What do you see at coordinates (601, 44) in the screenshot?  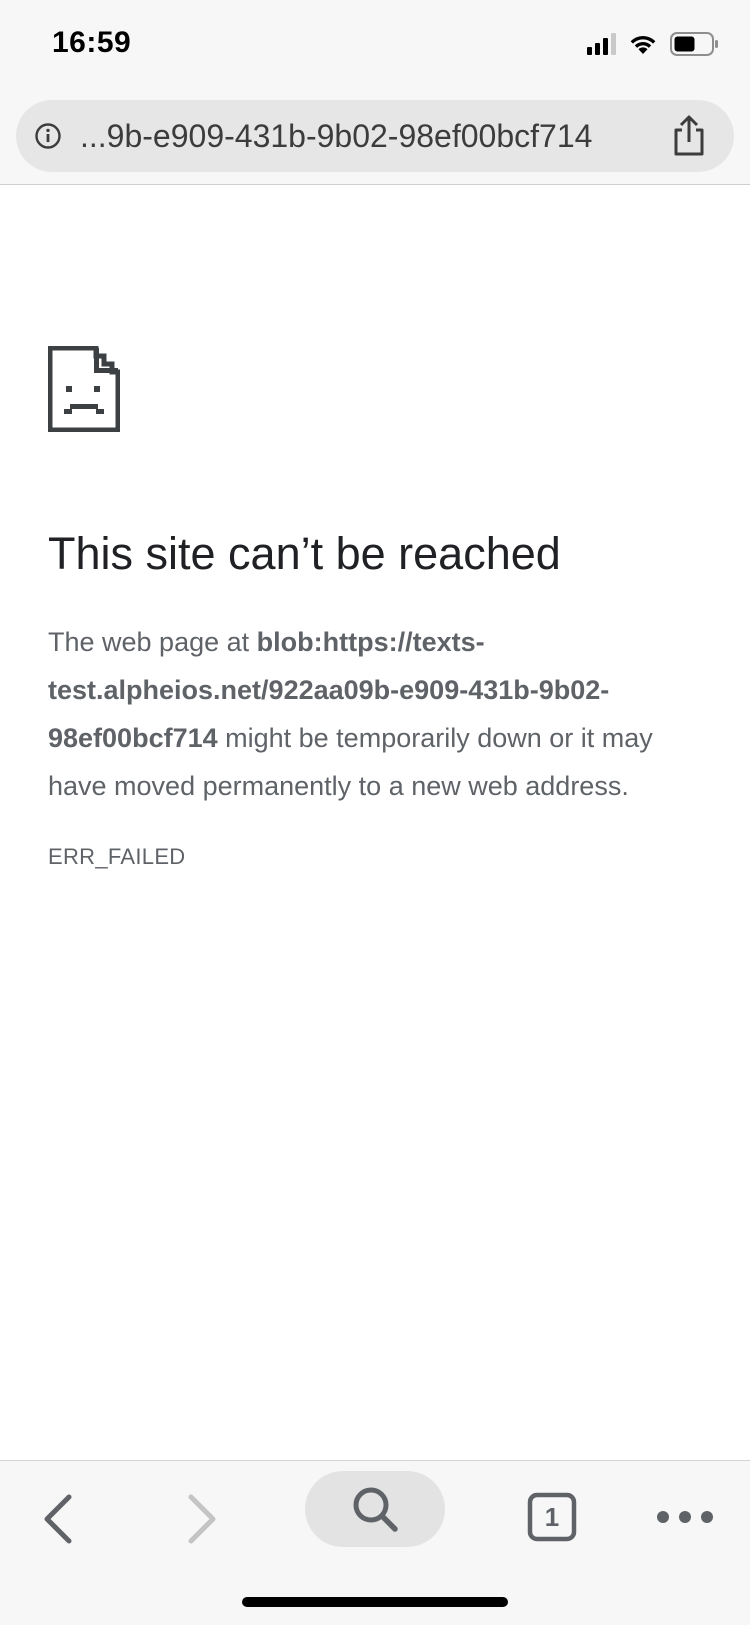 I see `signal-icon` at bounding box center [601, 44].